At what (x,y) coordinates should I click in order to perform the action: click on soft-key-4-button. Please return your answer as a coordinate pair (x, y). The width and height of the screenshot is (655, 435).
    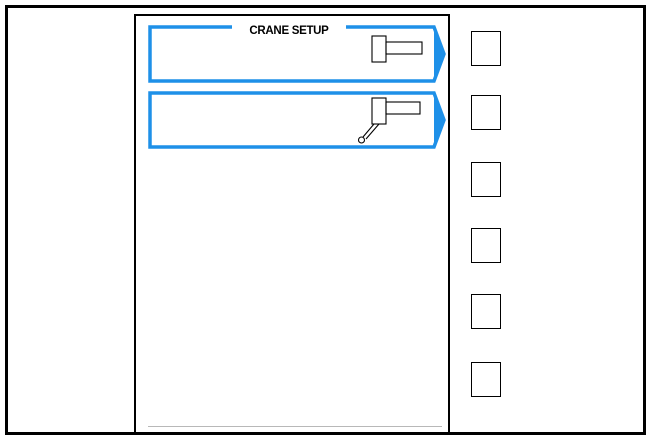
    Looking at the image, I should click on (486, 245).